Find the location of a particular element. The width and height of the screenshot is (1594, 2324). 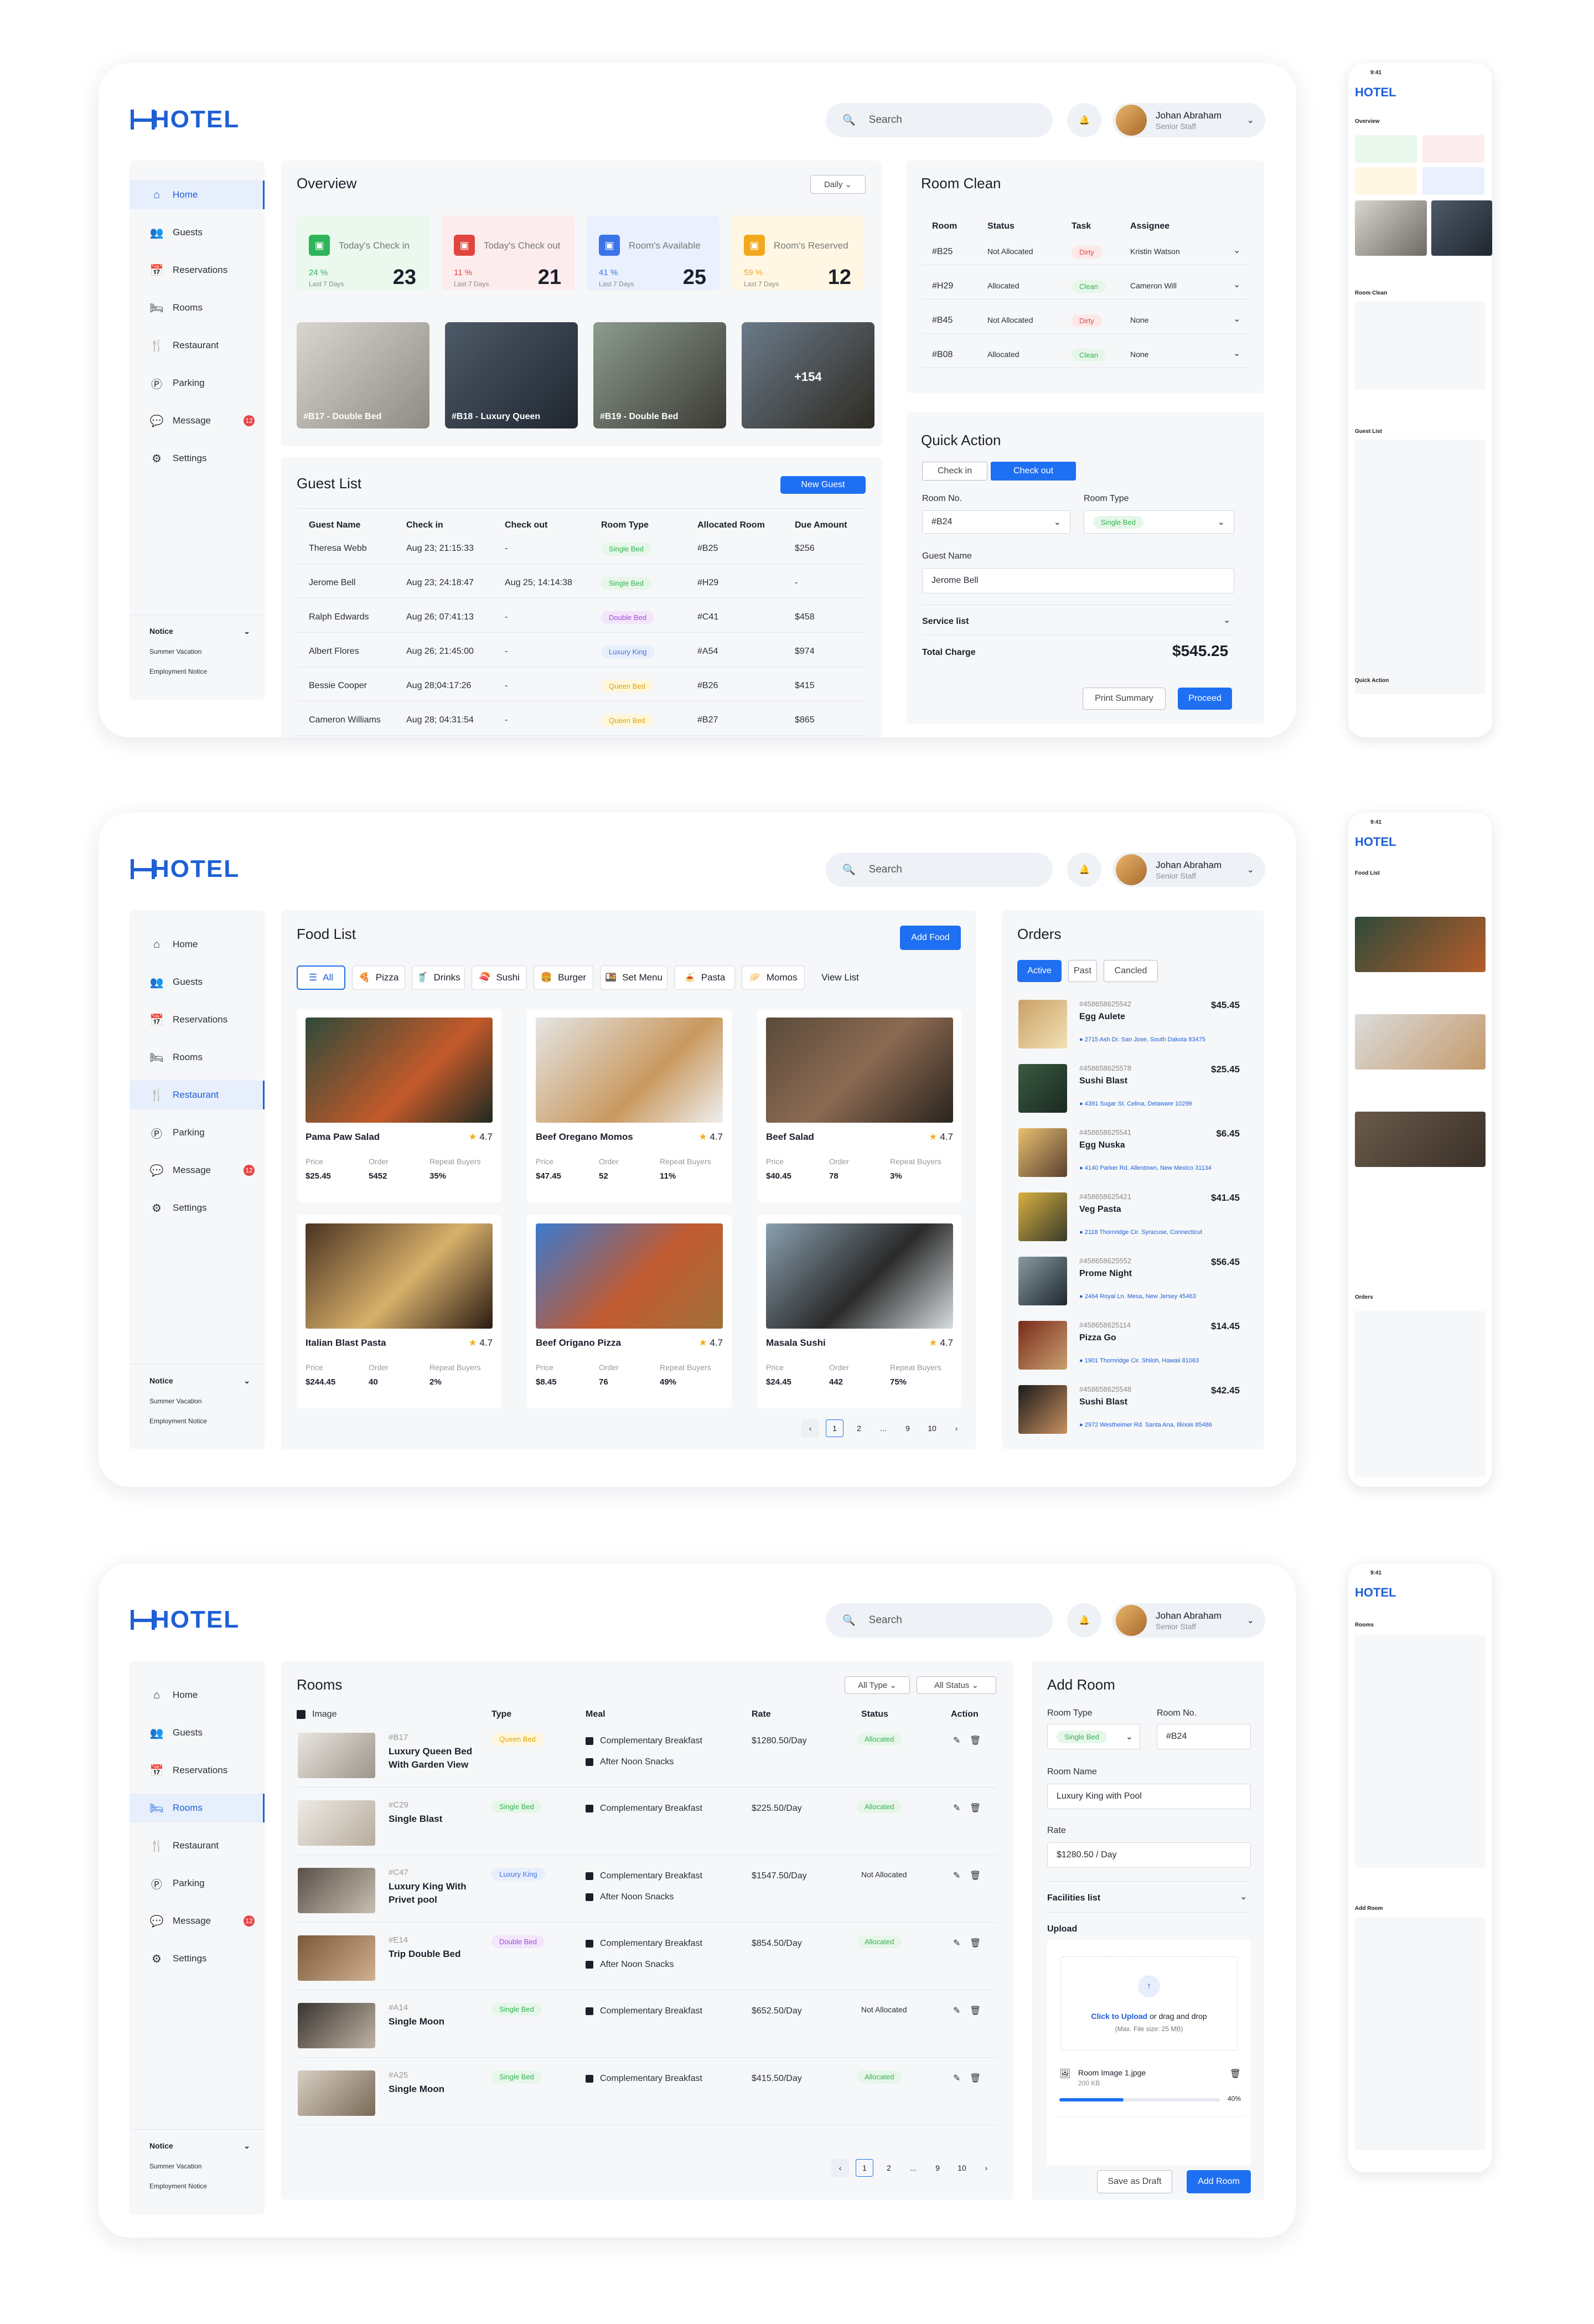

filter-momos: 🥟 Momos is located at coordinates (774, 978).